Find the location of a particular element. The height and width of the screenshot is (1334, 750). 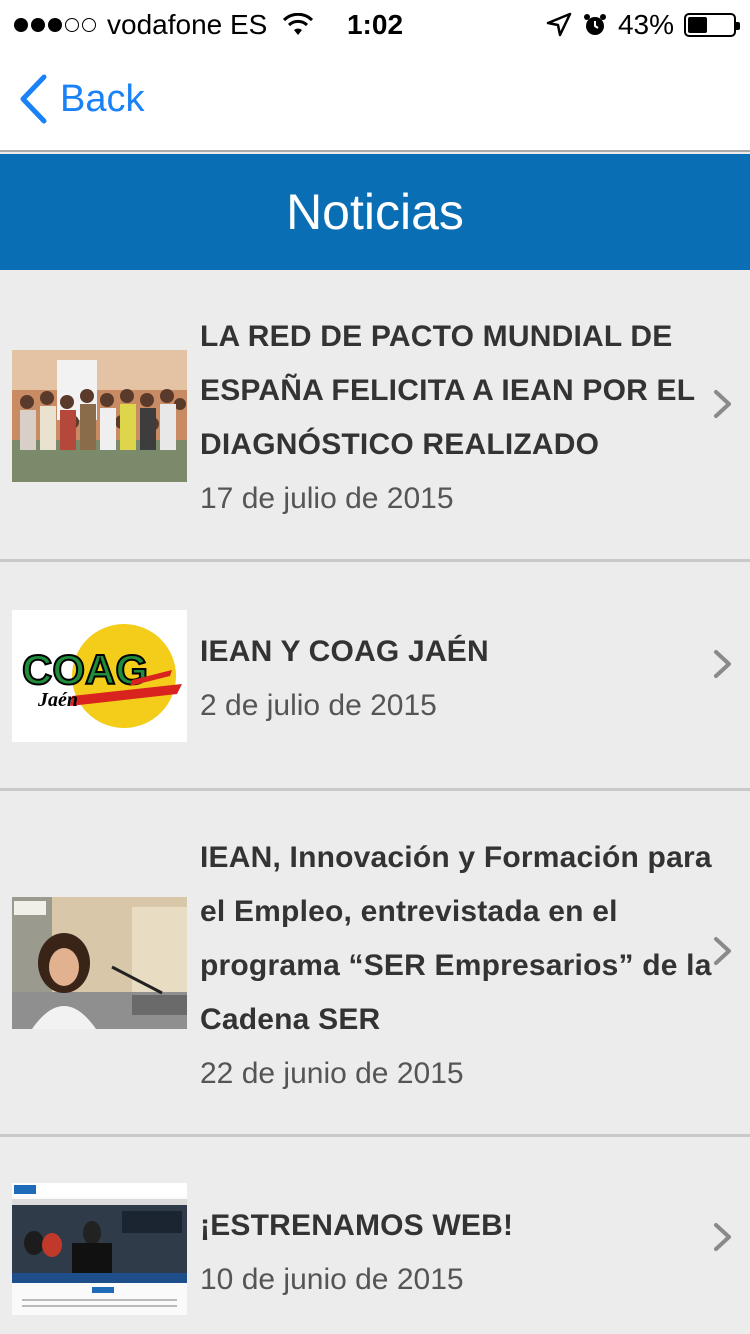

status-bar: vodafone ES 1:02 43% is located at coordinates (375, 25).